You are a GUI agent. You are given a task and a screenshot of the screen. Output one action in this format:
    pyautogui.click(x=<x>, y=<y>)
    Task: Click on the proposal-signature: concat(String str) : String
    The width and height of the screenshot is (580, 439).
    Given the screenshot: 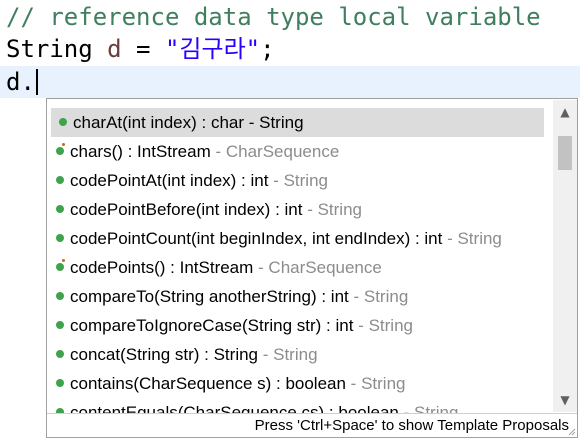 What is the action you would take?
    pyautogui.click(x=164, y=354)
    